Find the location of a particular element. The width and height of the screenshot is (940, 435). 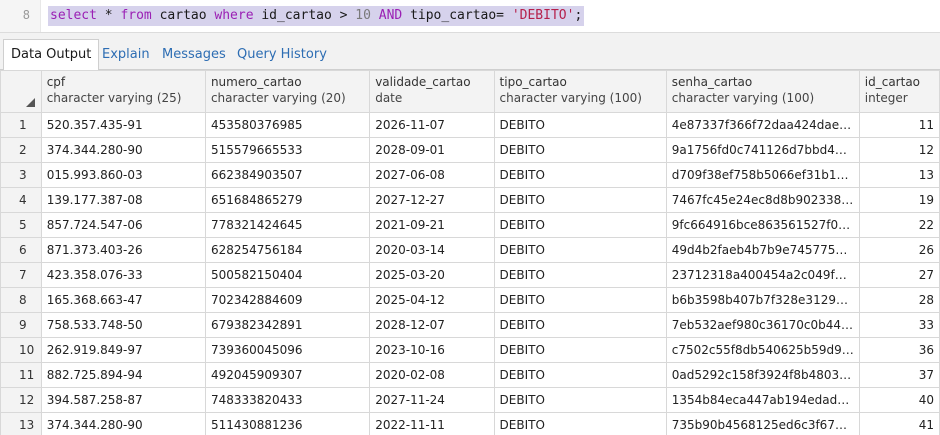

cell-numero-cartao: 702342884609 is located at coordinates (287, 300).